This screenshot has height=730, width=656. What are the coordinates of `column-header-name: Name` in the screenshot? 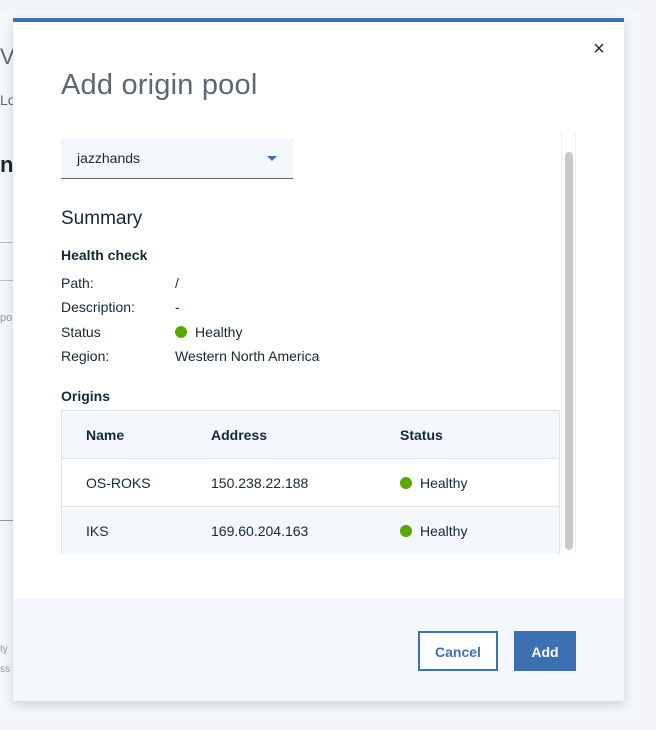 It's located at (105, 435).